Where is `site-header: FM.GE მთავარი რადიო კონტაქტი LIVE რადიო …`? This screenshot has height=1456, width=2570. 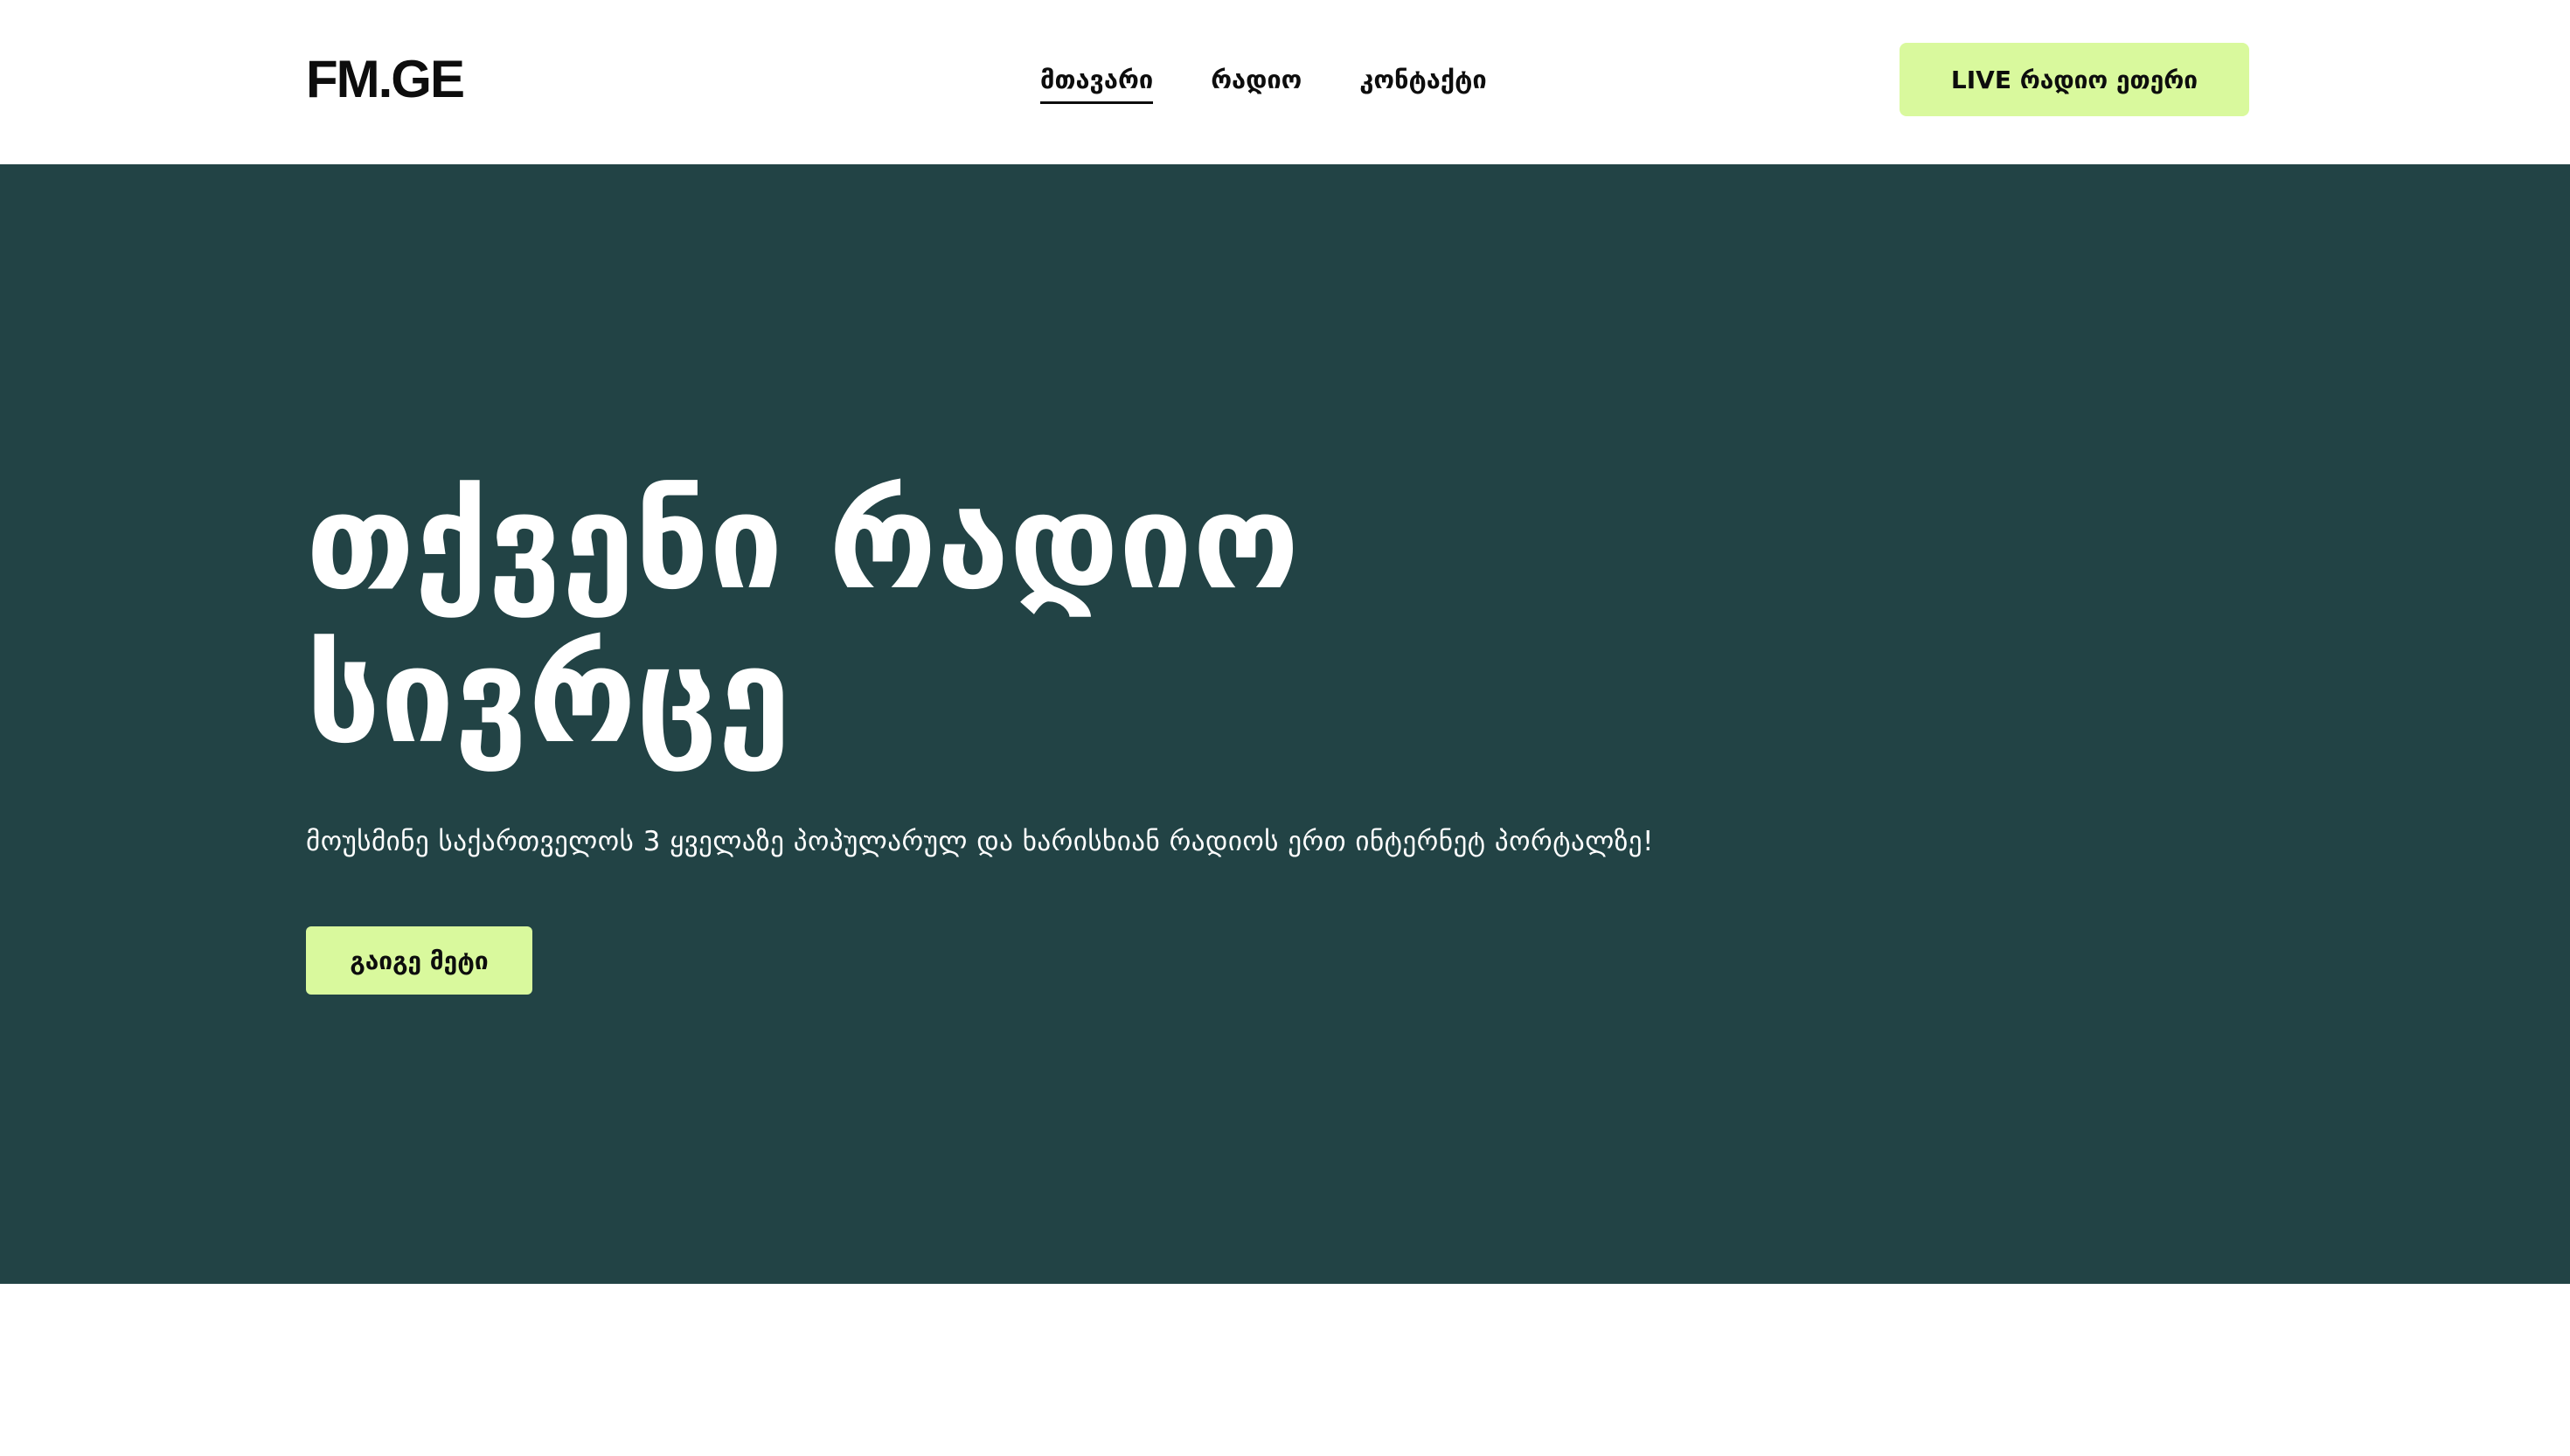
site-header: FM.GE მთავარი რადიო კონტაქტი LIVE რადიო … is located at coordinates (1285, 82).